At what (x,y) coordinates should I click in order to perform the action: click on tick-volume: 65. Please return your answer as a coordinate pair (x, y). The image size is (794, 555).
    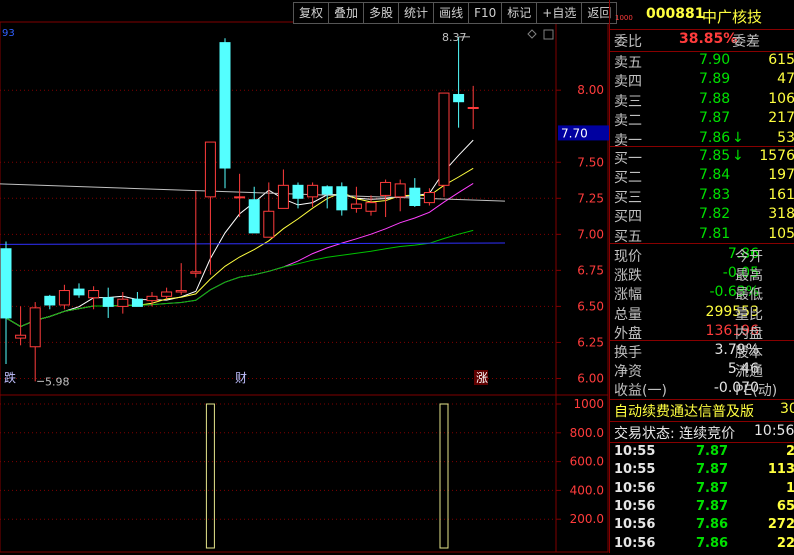
    Looking at the image, I should click on (785, 506).